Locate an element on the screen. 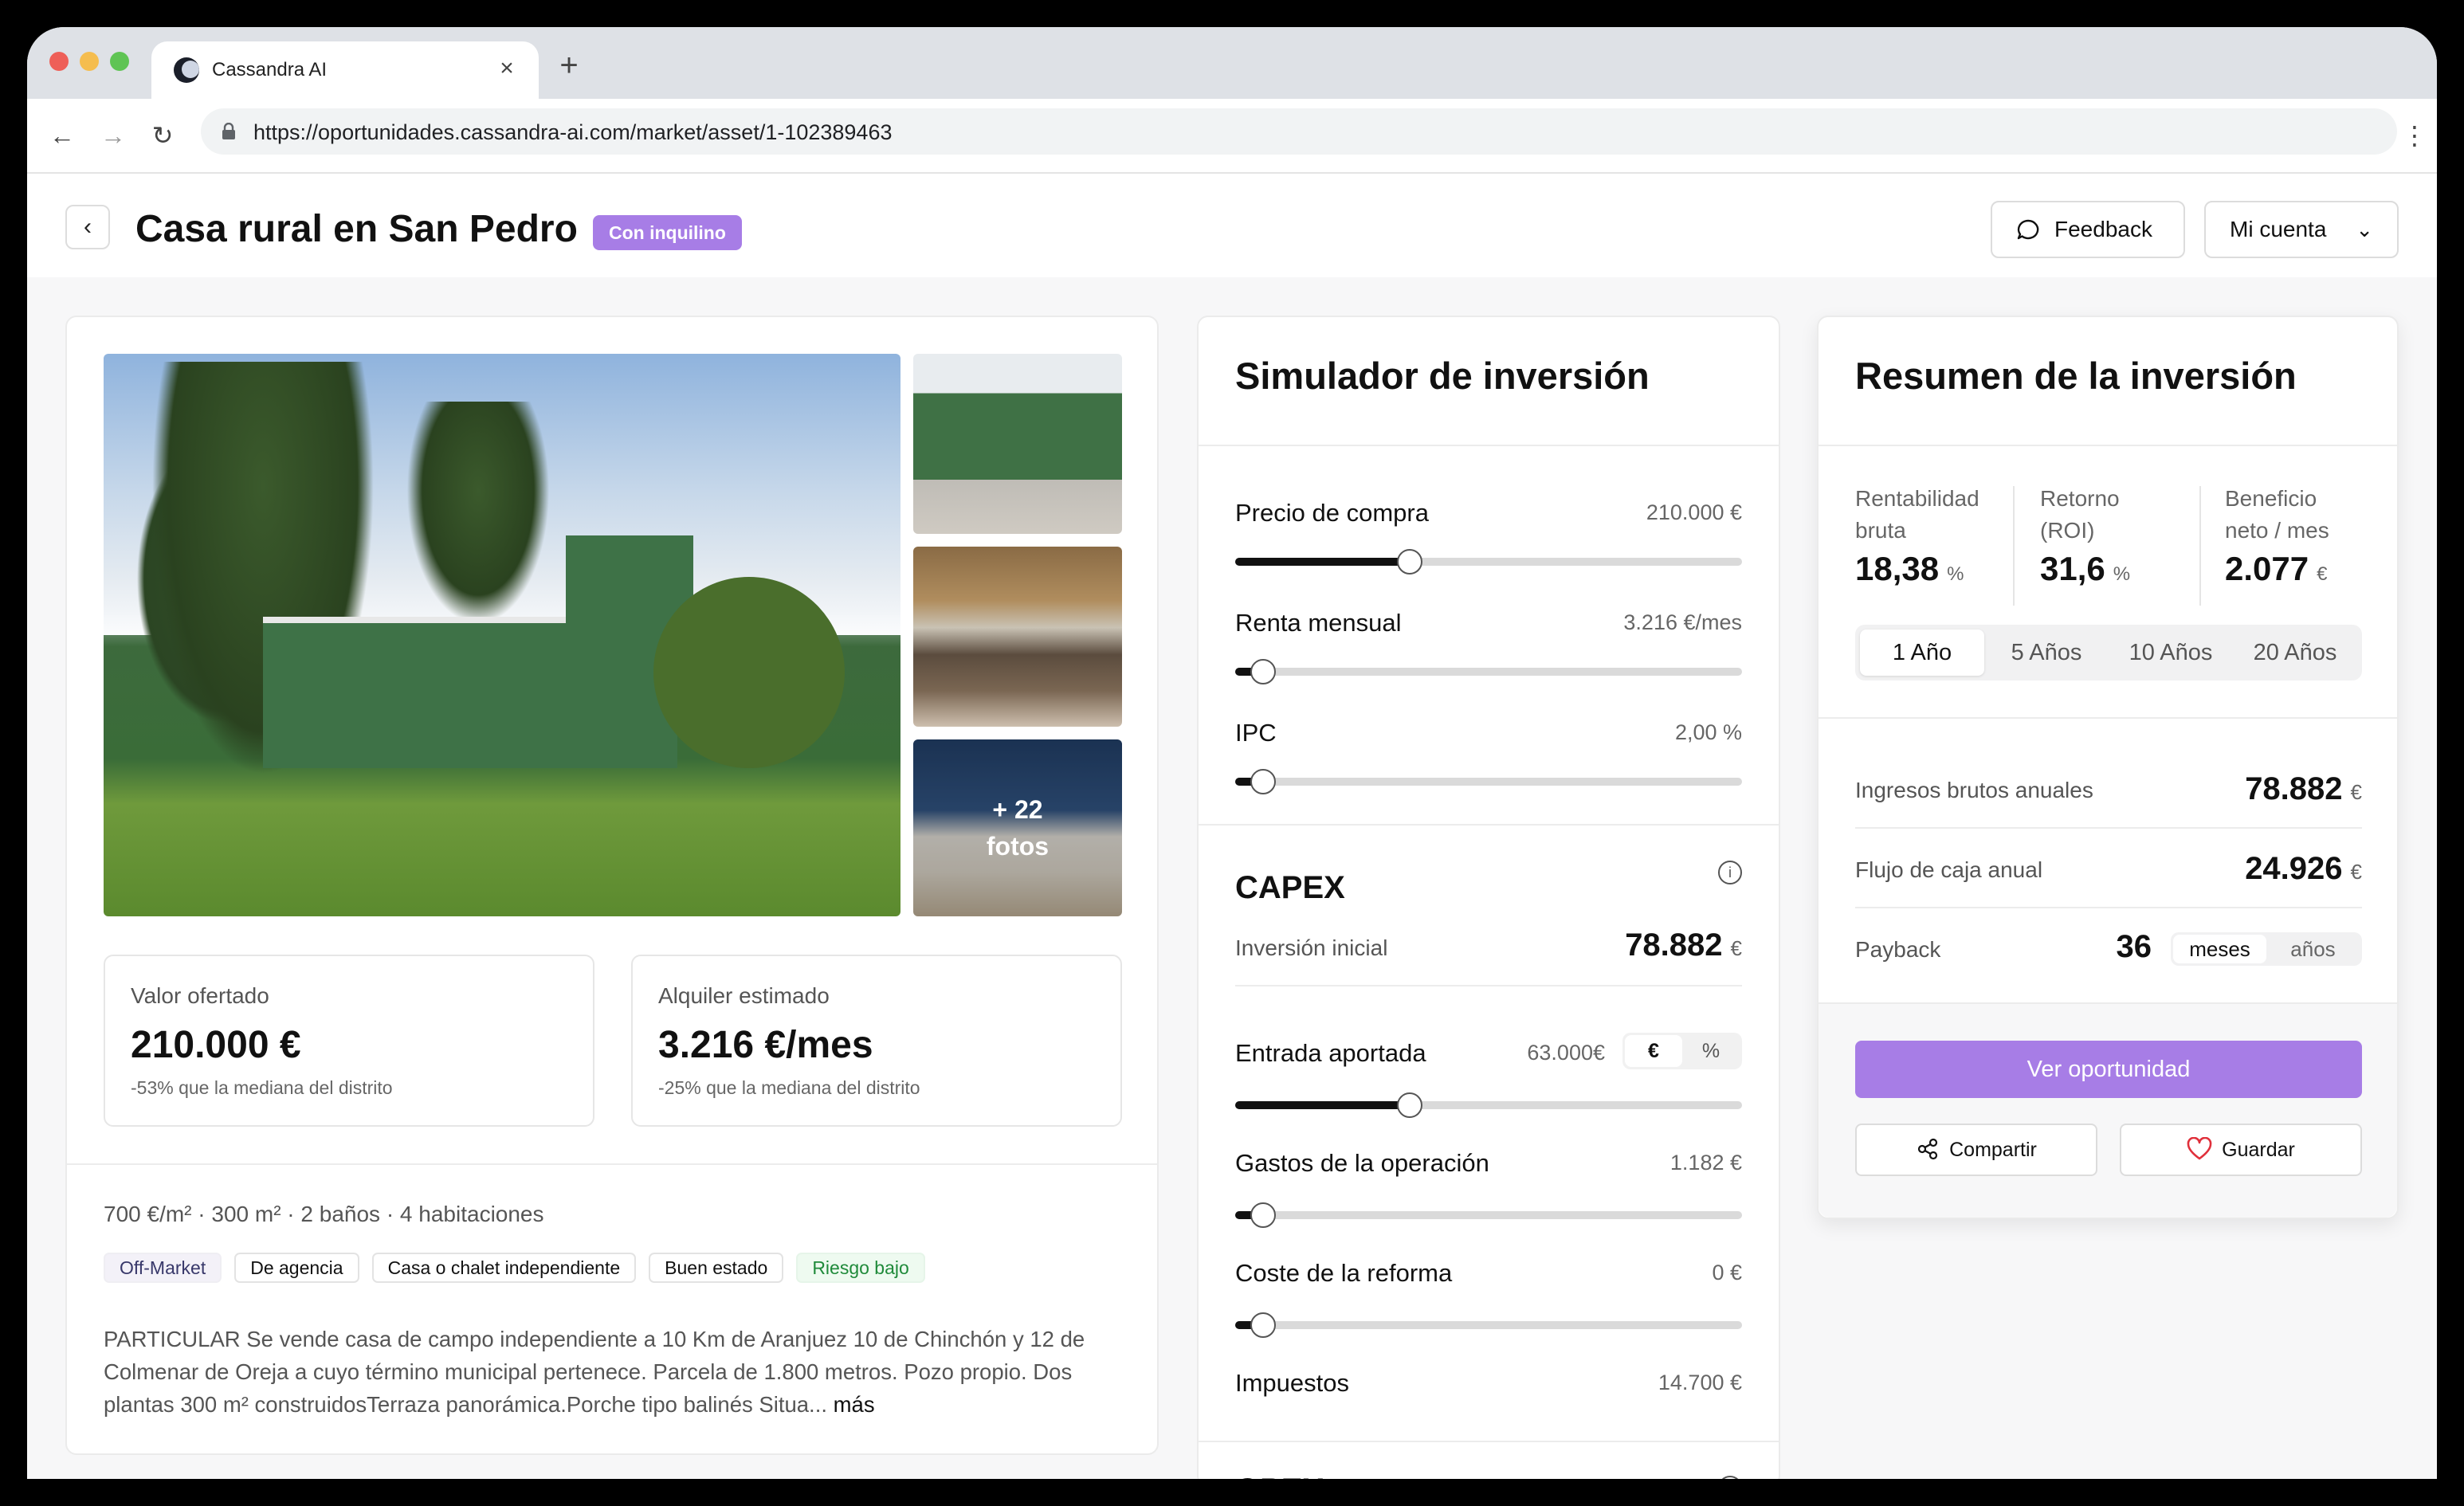  transaction-costs-label: Gastos de la operación is located at coordinates (1362, 1163).